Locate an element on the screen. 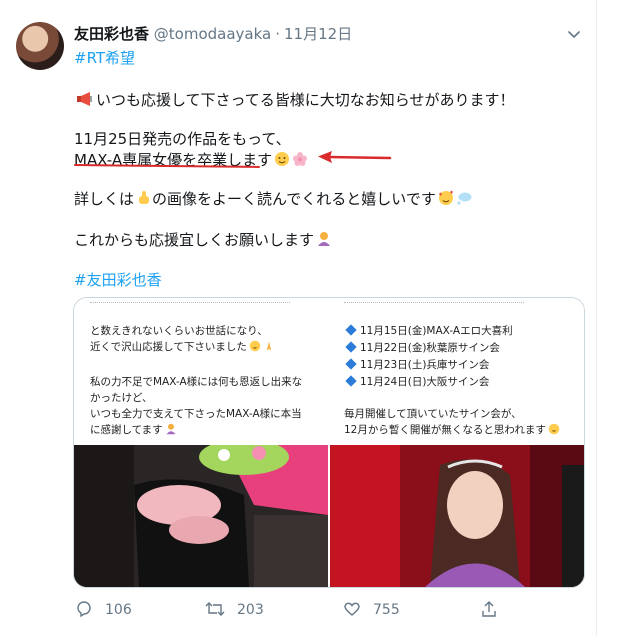 The height and width of the screenshot is (635, 620). image-text-line: いつも全力で支えて下さったMAX-A様に本当 is located at coordinates (196, 414).